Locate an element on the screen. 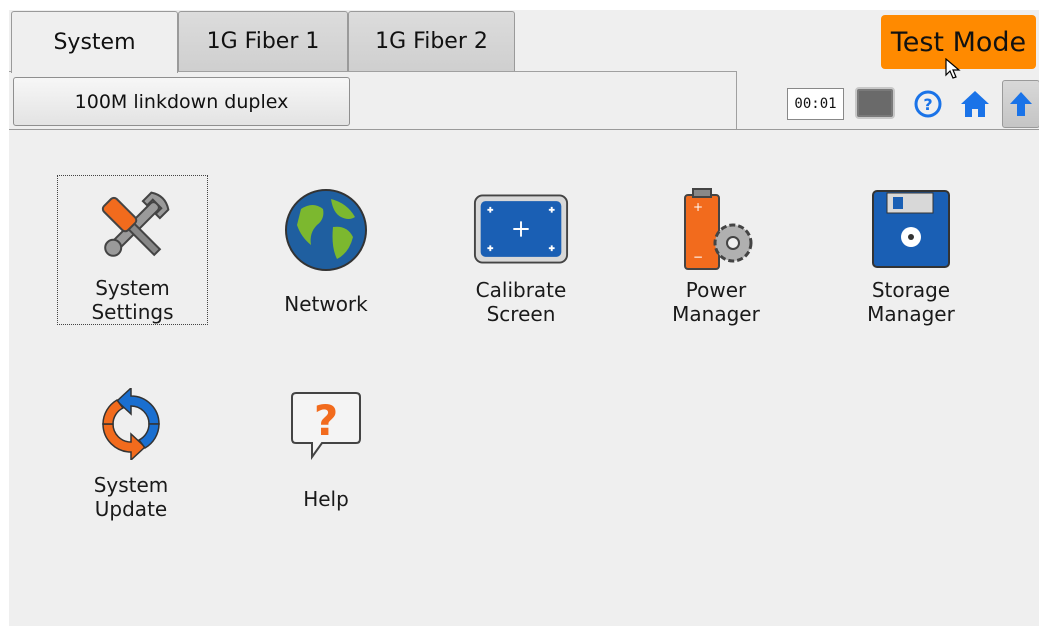 The width and height of the screenshot is (1039, 626). app-label: Help is located at coordinates (326, 499).